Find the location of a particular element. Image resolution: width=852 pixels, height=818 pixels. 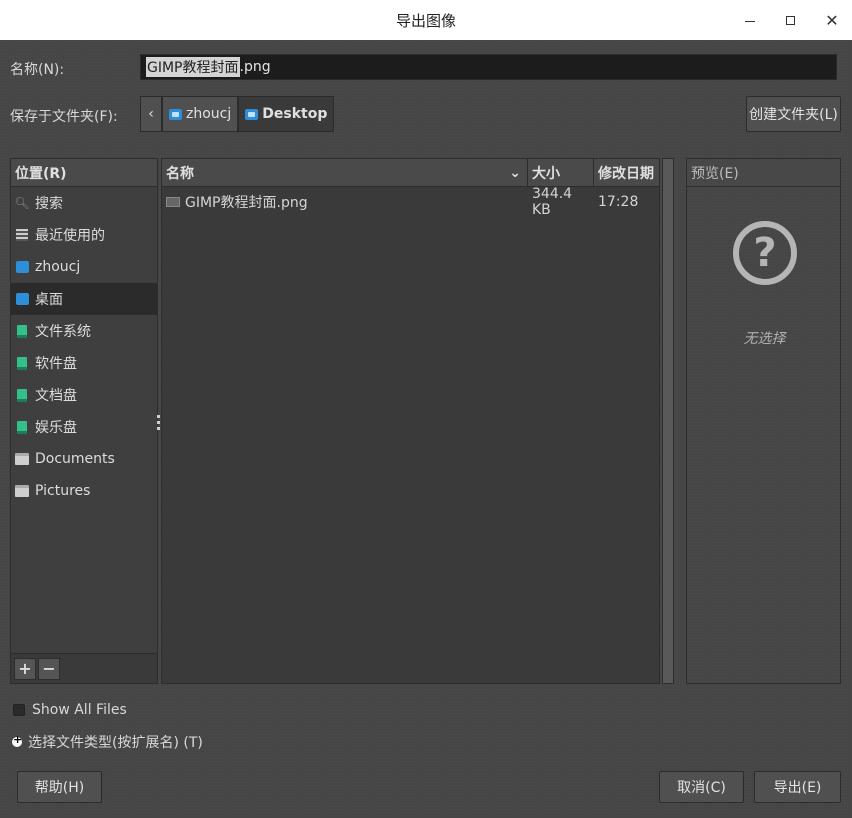

export-button: 导出(E) is located at coordinates (797, 787).